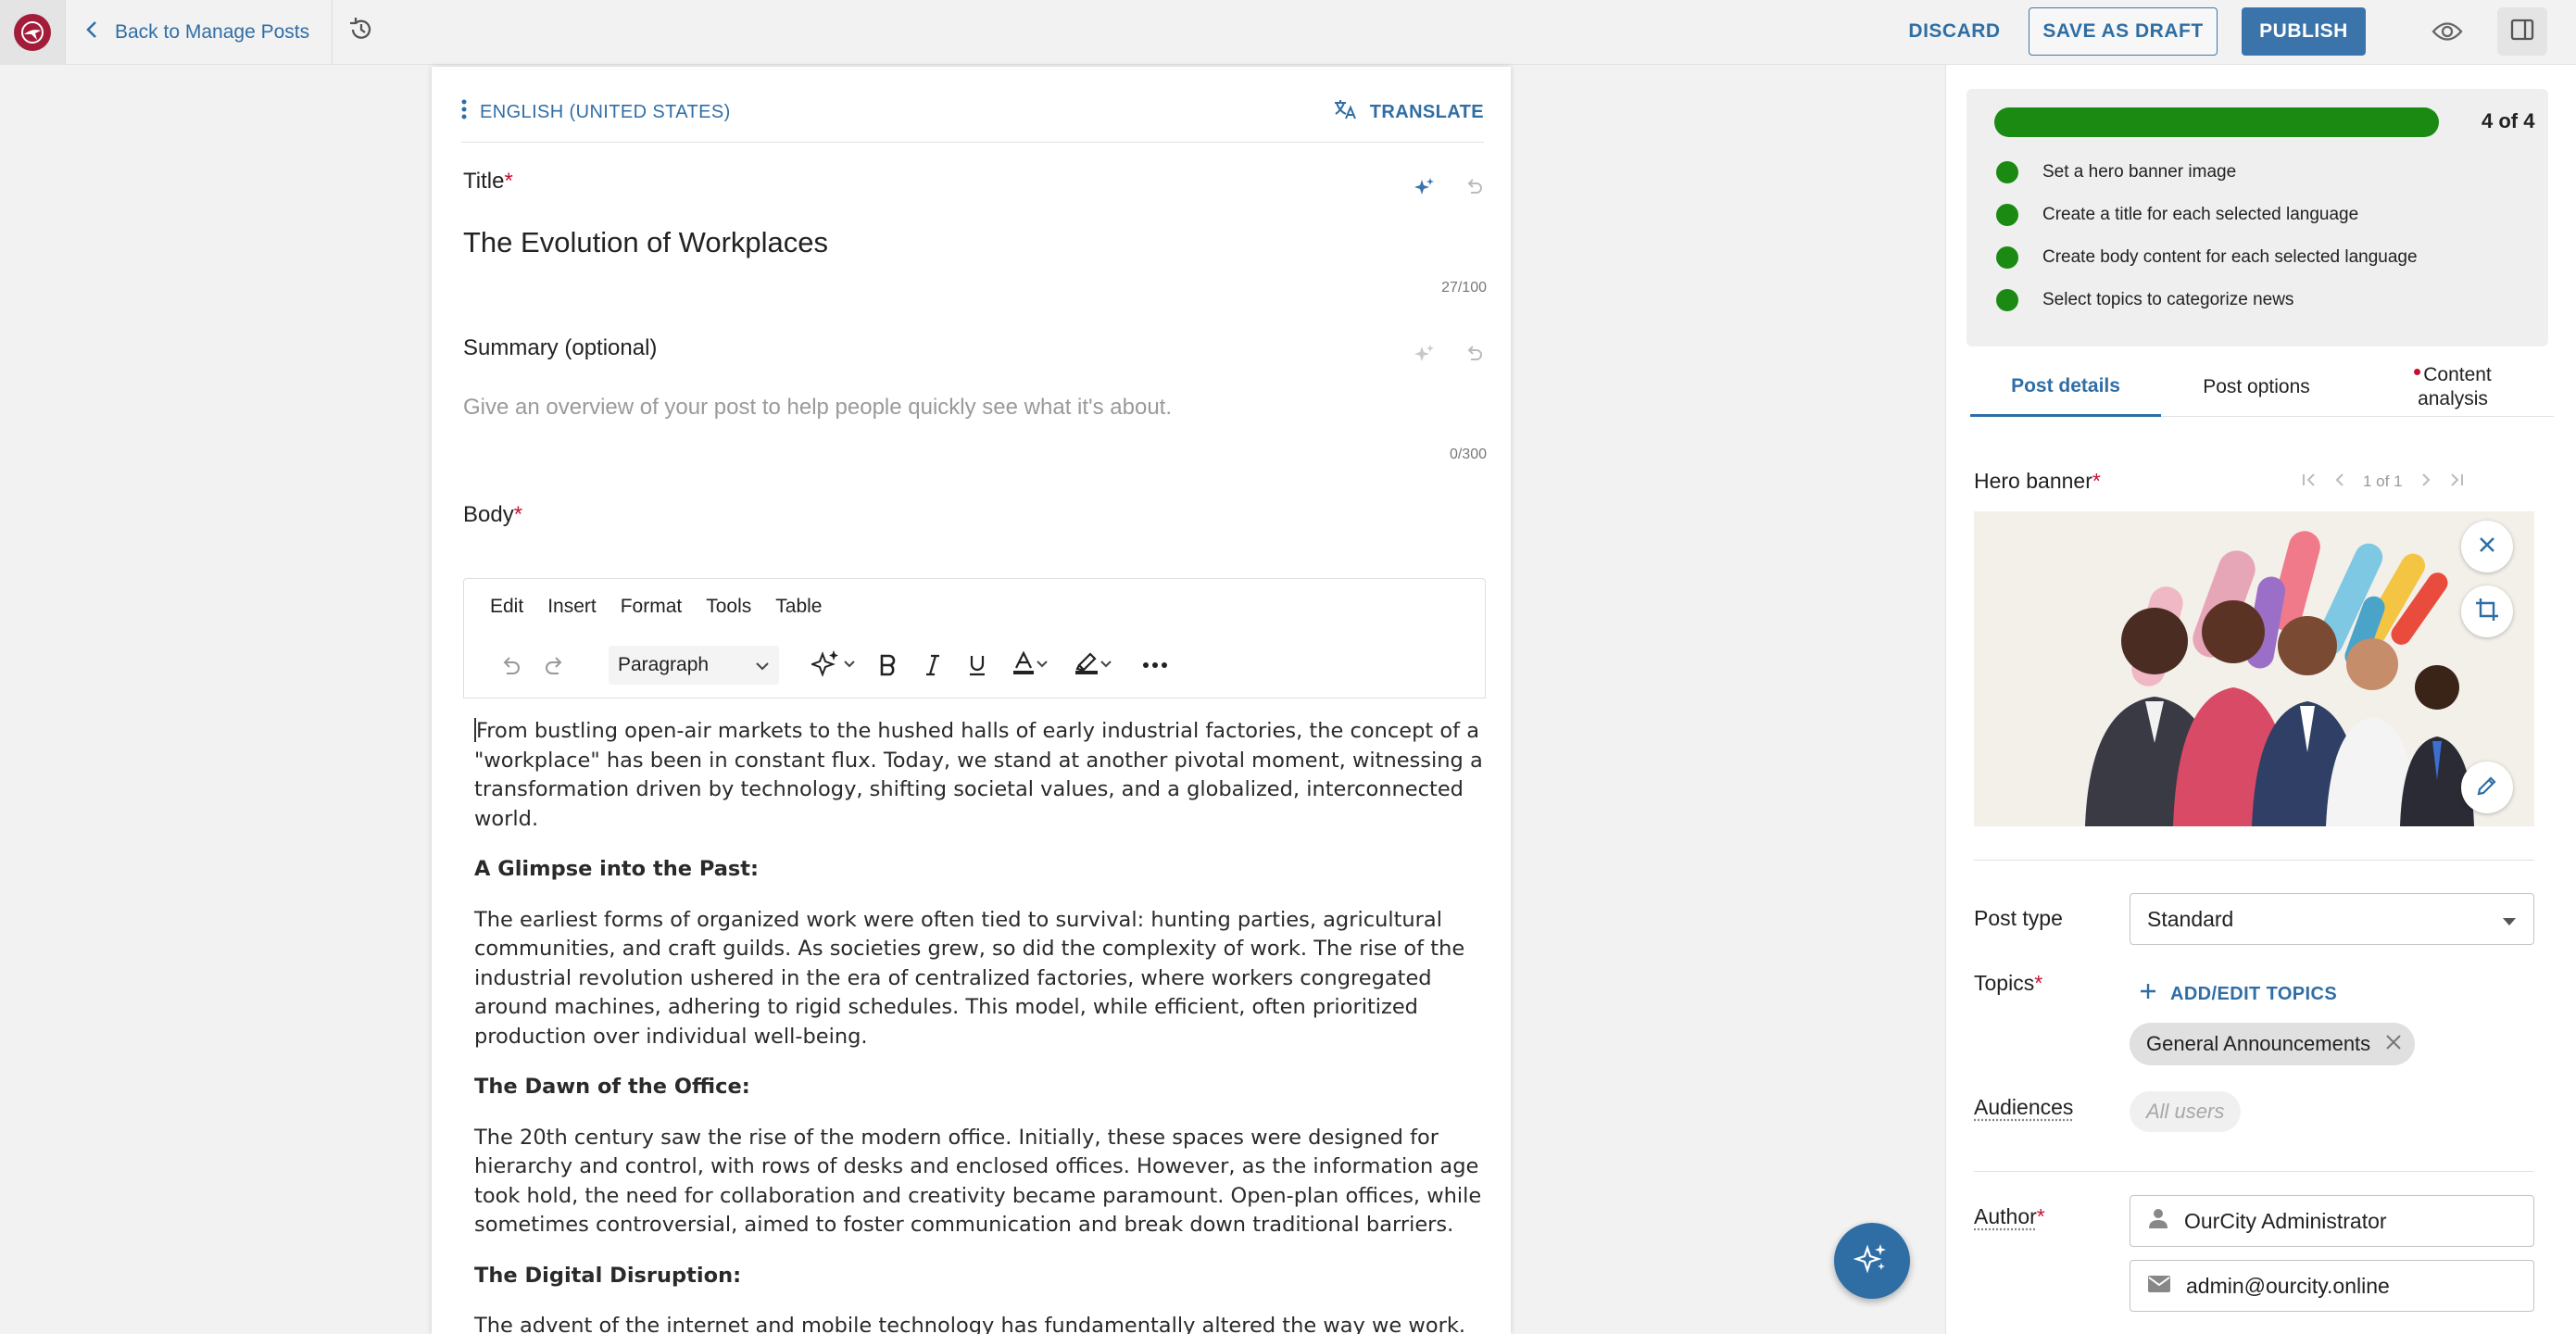 This screenshot has height=1334, width=2576. Describe the element at coordinates (972, 120) in the screenshot. I see `language-row: ENGLISH (UNITED STATES) TRANSLATE` at that location.